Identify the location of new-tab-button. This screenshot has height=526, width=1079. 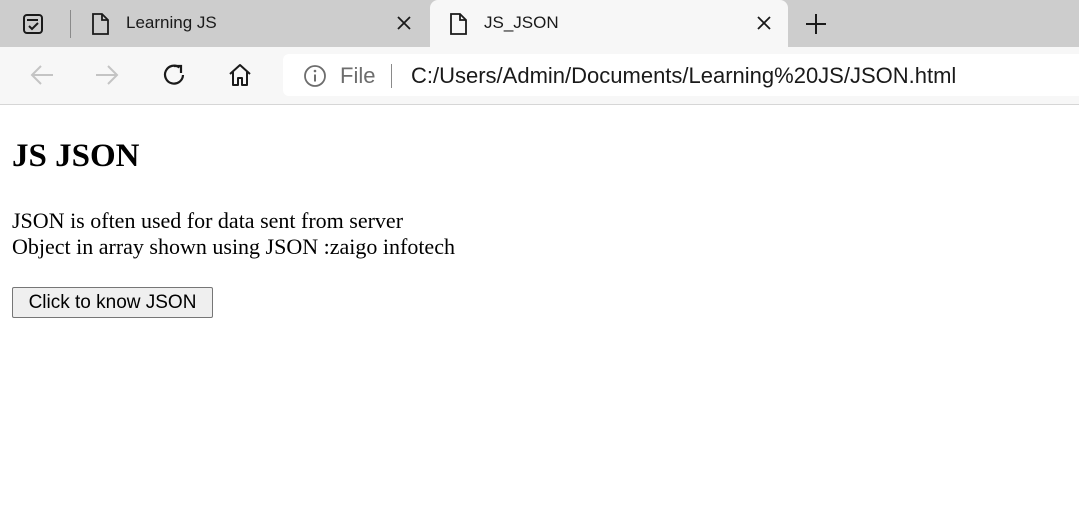
(816, 24).